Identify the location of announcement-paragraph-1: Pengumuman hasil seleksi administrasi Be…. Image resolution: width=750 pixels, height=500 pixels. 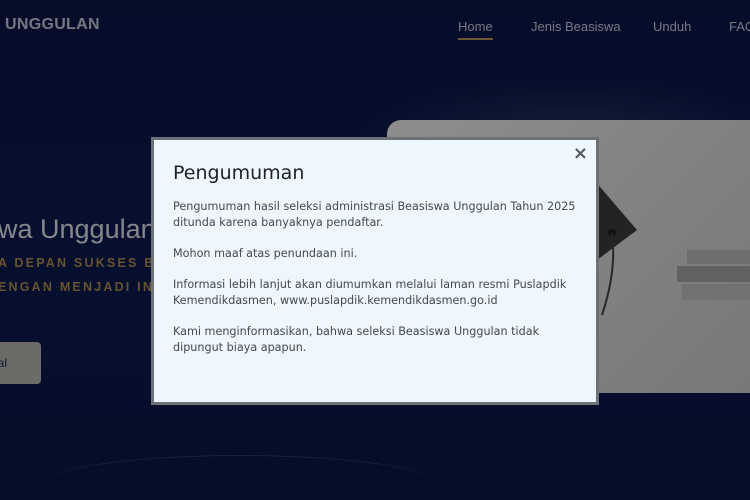
(374, 214).